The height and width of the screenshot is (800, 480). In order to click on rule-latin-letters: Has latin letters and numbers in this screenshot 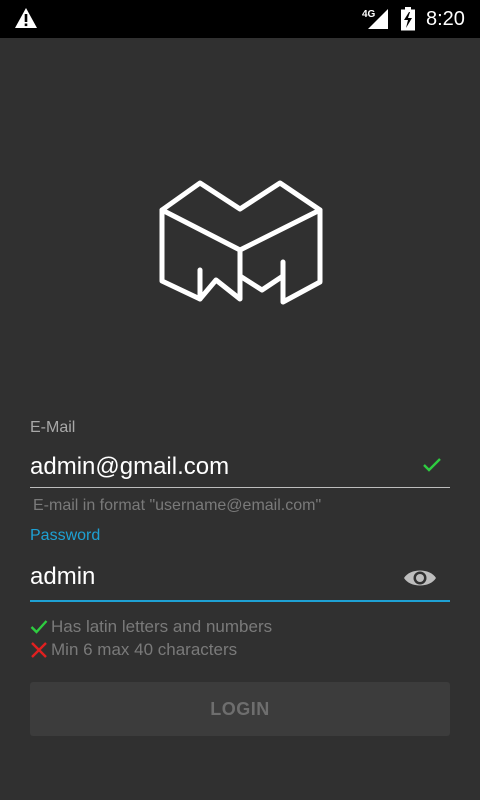, I will do `click(151, 627)`.